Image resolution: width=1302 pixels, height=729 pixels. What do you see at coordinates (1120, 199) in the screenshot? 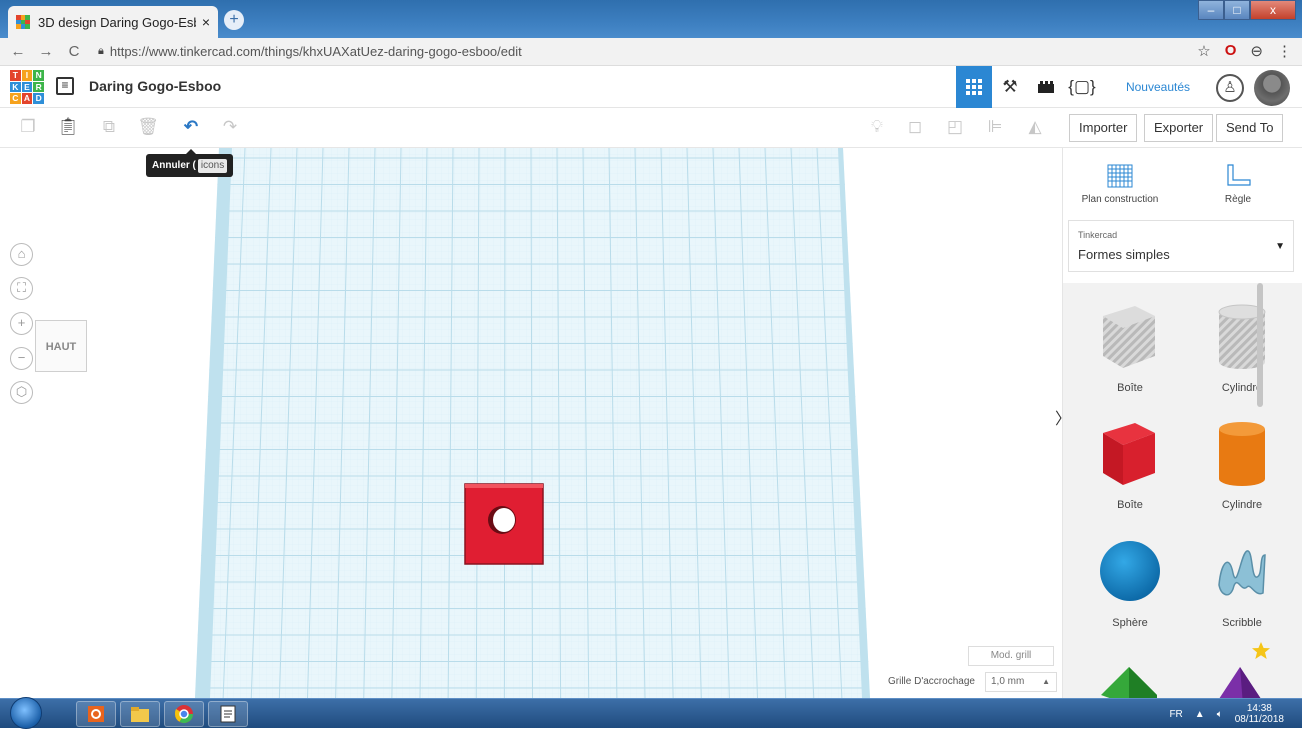
I see `workplane-label: Plan construction` at bounding box center [1120, 199].